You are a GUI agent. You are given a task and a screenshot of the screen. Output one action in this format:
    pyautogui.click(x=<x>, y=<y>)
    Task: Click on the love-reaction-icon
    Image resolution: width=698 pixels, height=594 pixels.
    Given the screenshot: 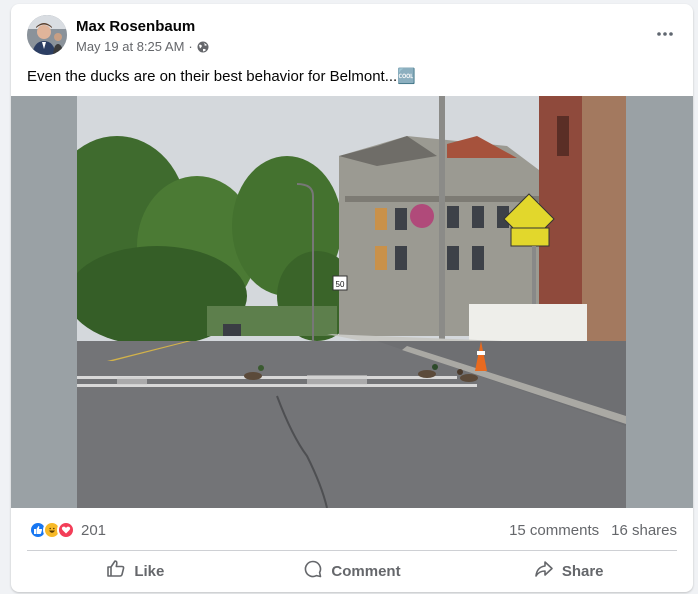 What is the action you would take?
    pyautogui.click(x=66, y=530)
    